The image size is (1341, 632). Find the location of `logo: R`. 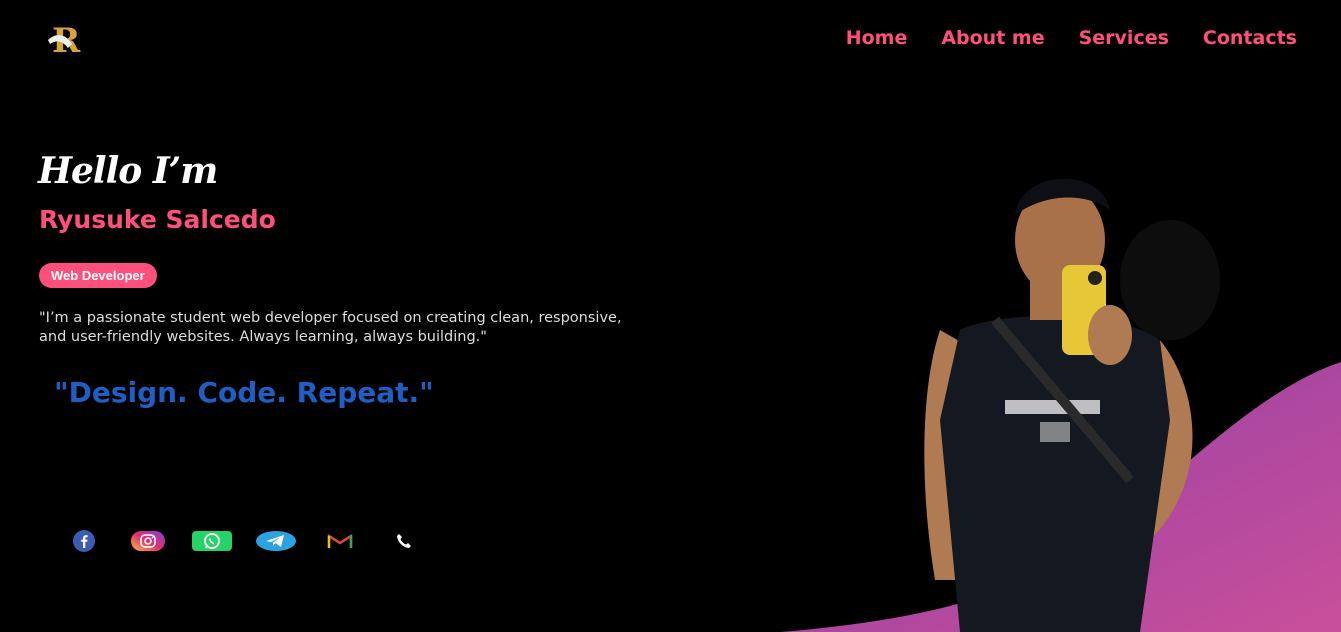

logo: R is located at coordinates (67, 39).